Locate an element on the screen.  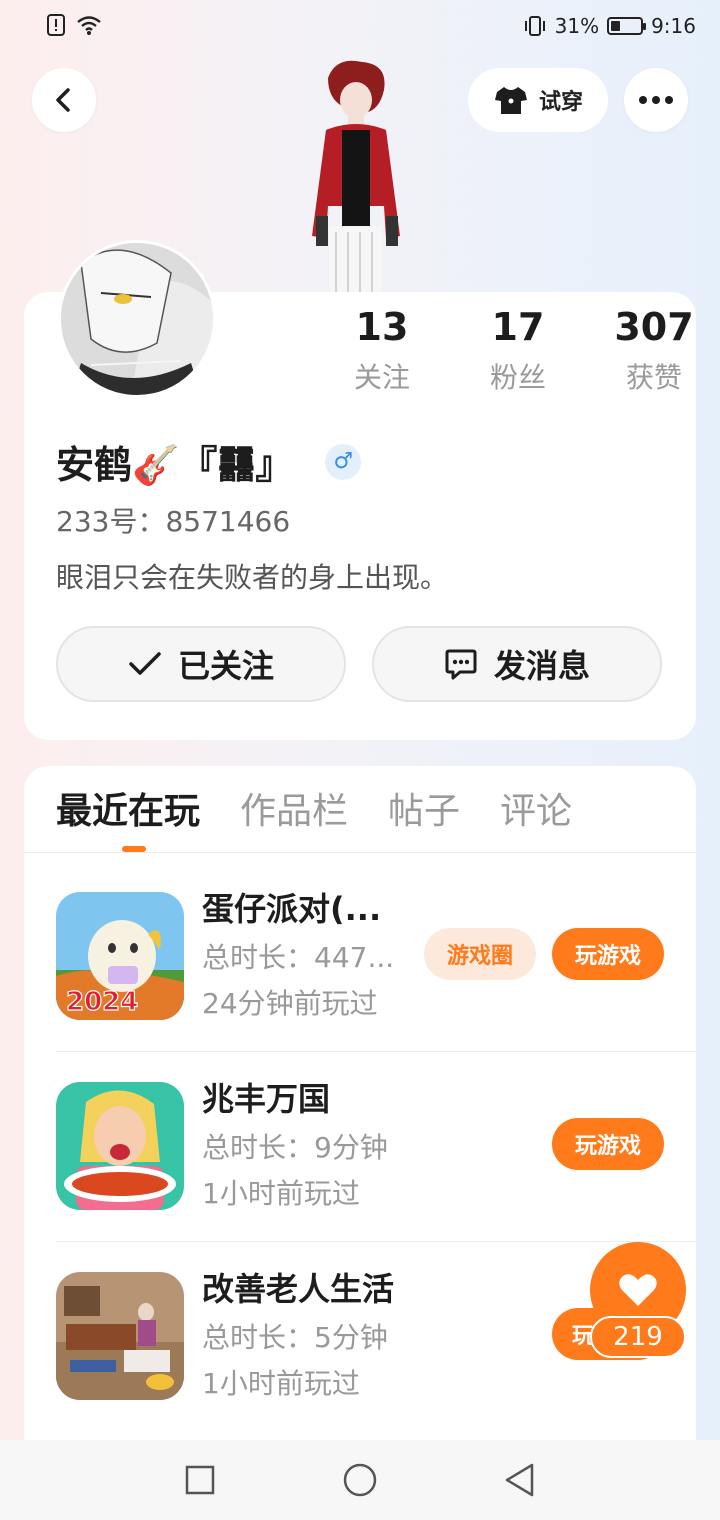
likes-stat: 307 获赞 is located at coordinates (653, 350).